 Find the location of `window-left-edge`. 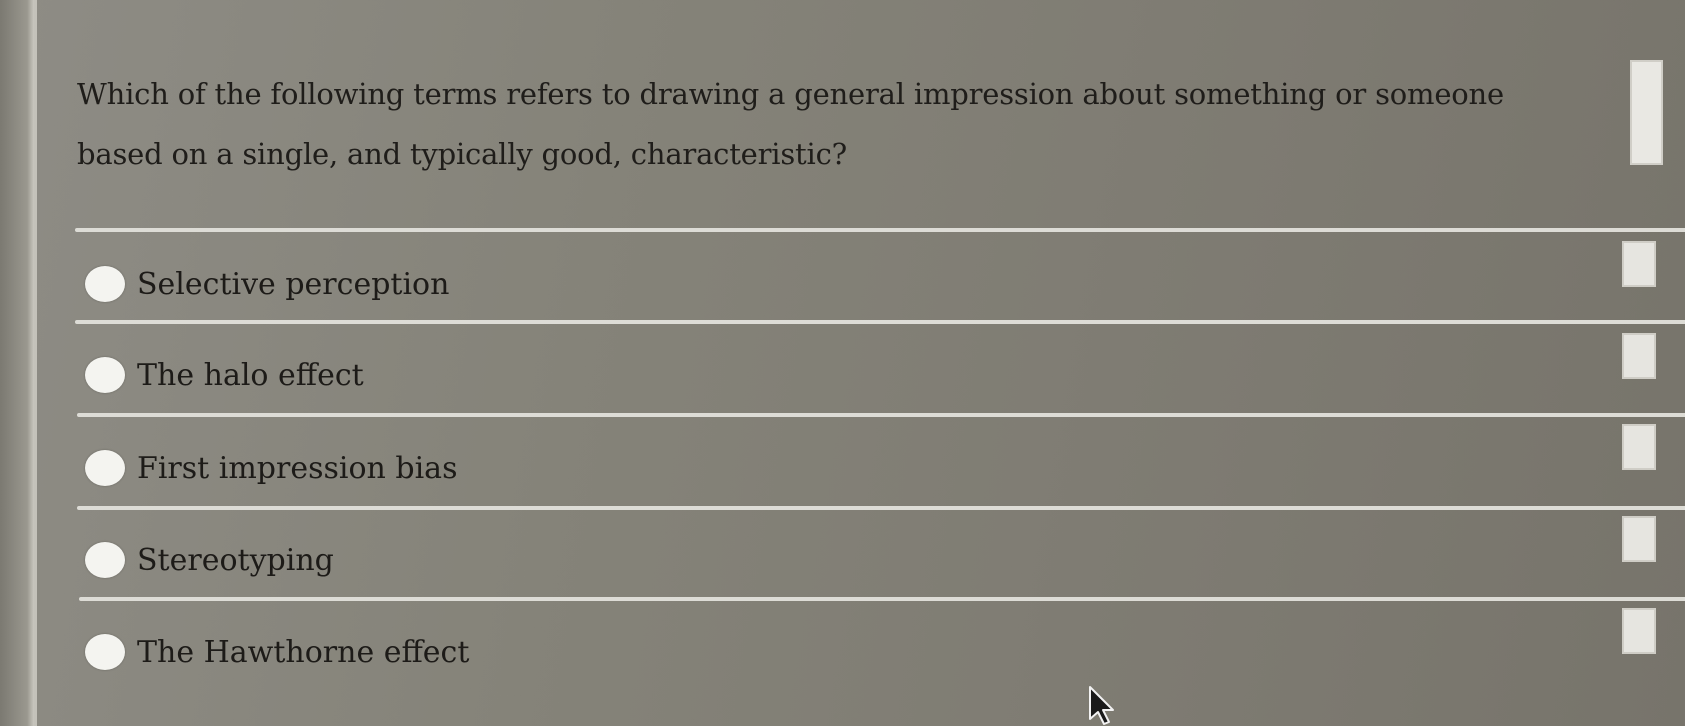

window-left-edge is located at coordinates (18, 363).